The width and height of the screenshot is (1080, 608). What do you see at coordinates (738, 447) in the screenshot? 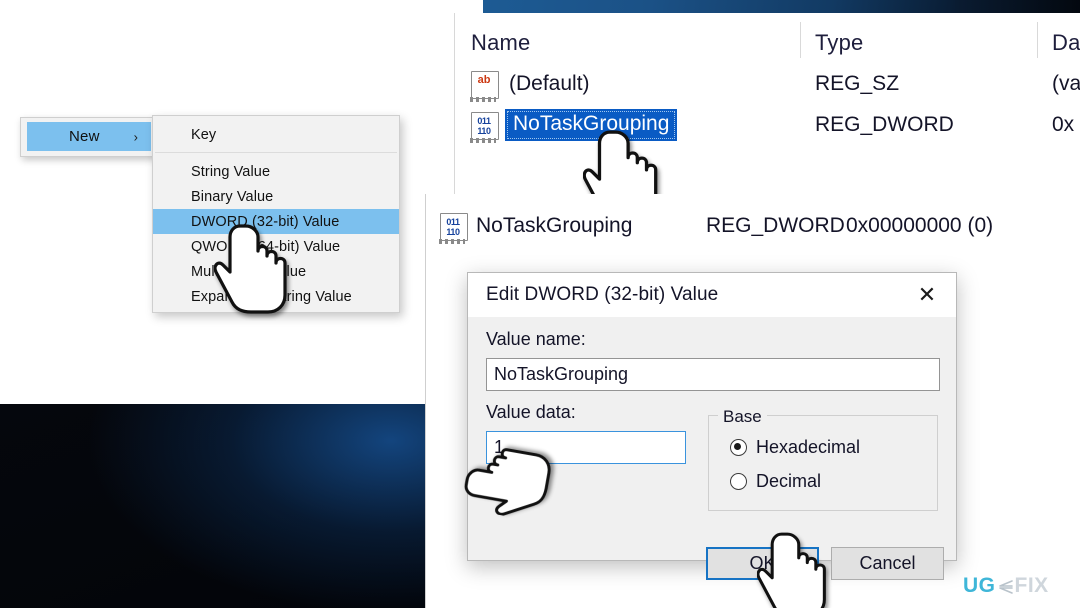
I see `radio-selected-icon` at bounding box center [738, 447].